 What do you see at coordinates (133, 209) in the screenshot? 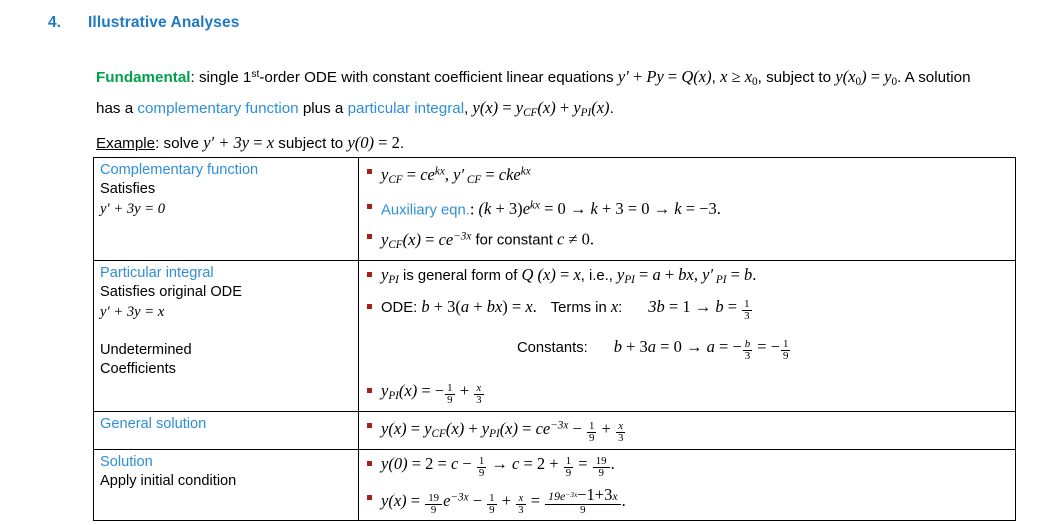
I see `equation-cf-homogeneous: y′ + 3y = 0` at bounding box center [133, 209].